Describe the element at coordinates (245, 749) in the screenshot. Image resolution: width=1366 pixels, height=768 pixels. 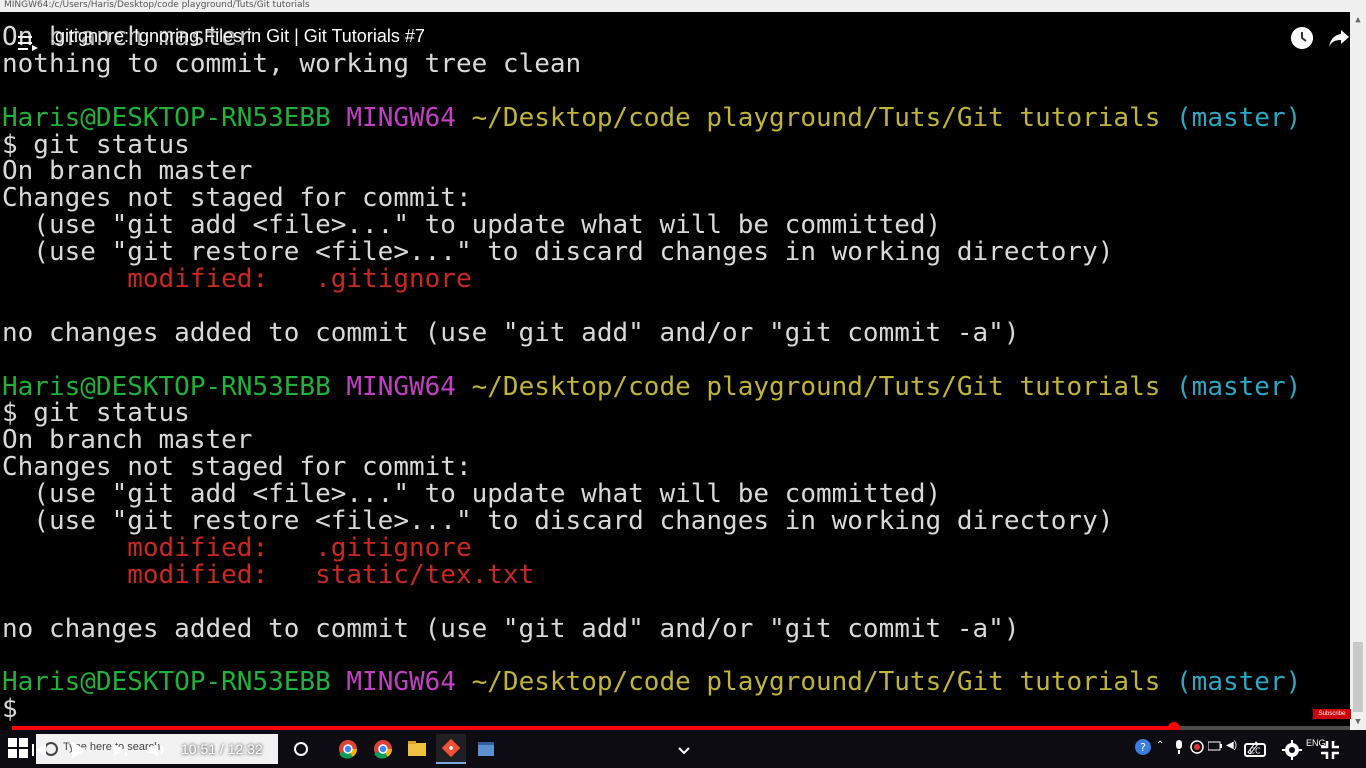
I see `duration: 12:32` at that location.